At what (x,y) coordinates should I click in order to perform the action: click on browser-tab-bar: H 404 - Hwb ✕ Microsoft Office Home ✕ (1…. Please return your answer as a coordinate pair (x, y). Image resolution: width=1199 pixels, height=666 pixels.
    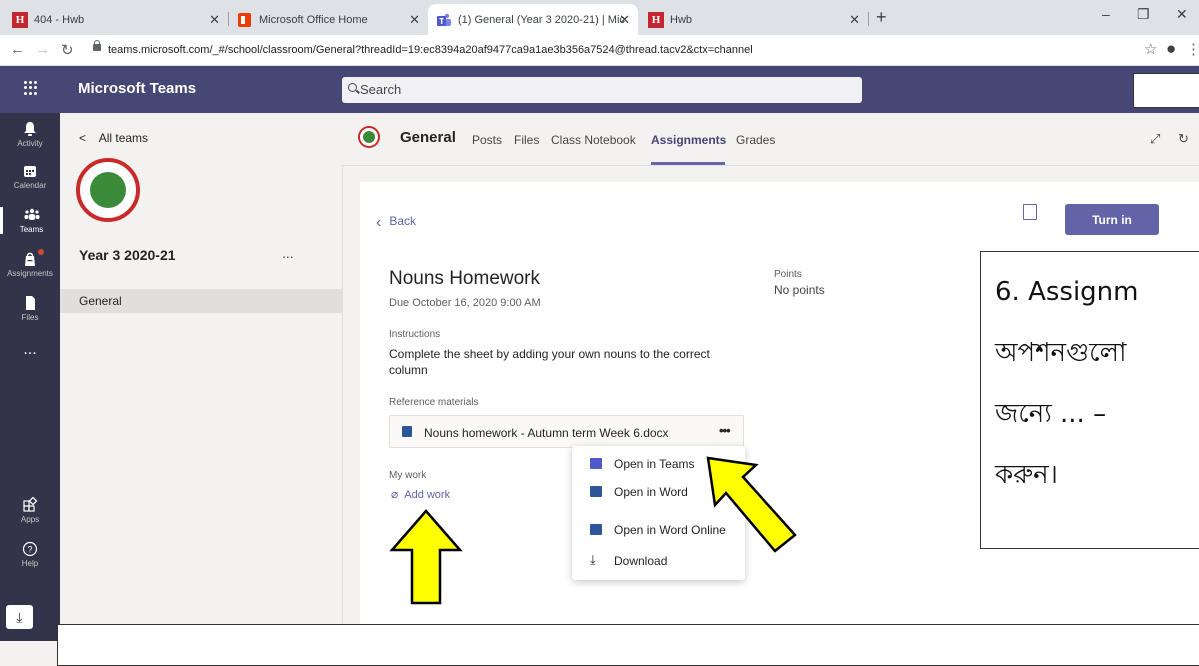
    Looking at the image, I should click on (599, 17).